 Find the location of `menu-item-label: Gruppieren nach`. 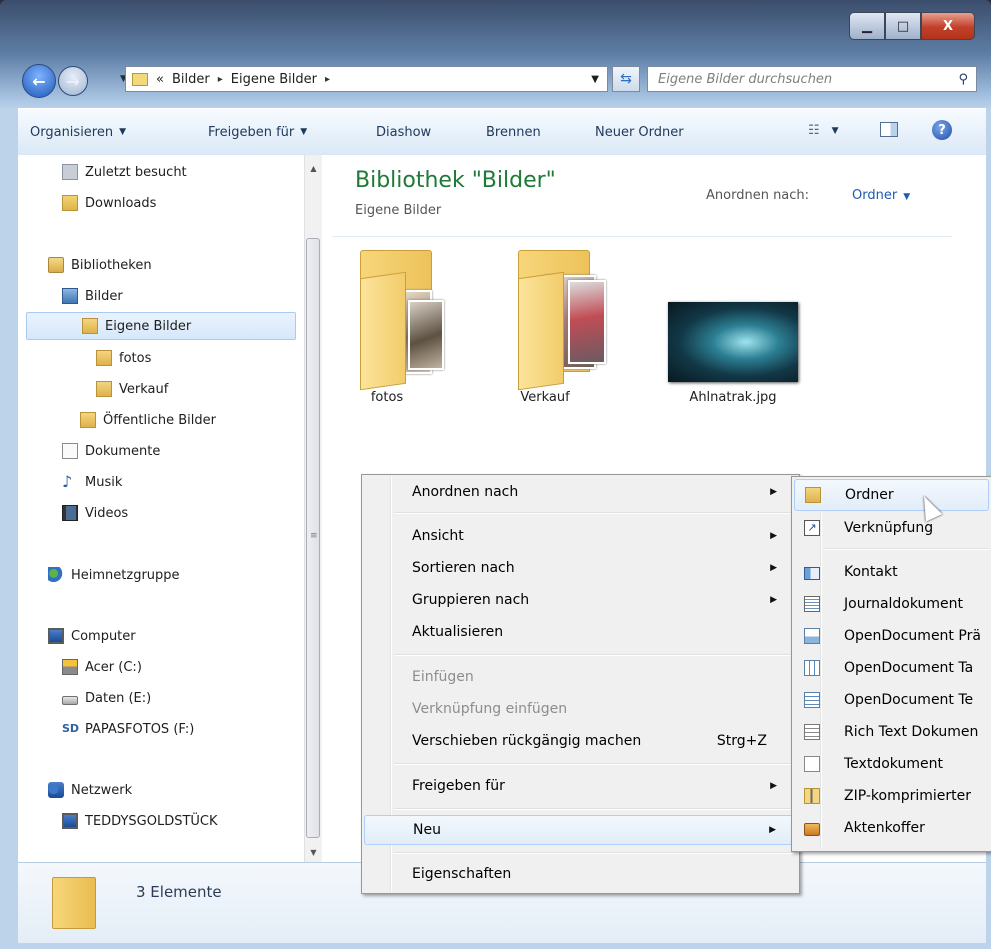

menu-item-label: Gruppieren nach is located at coordinates (471, 600).